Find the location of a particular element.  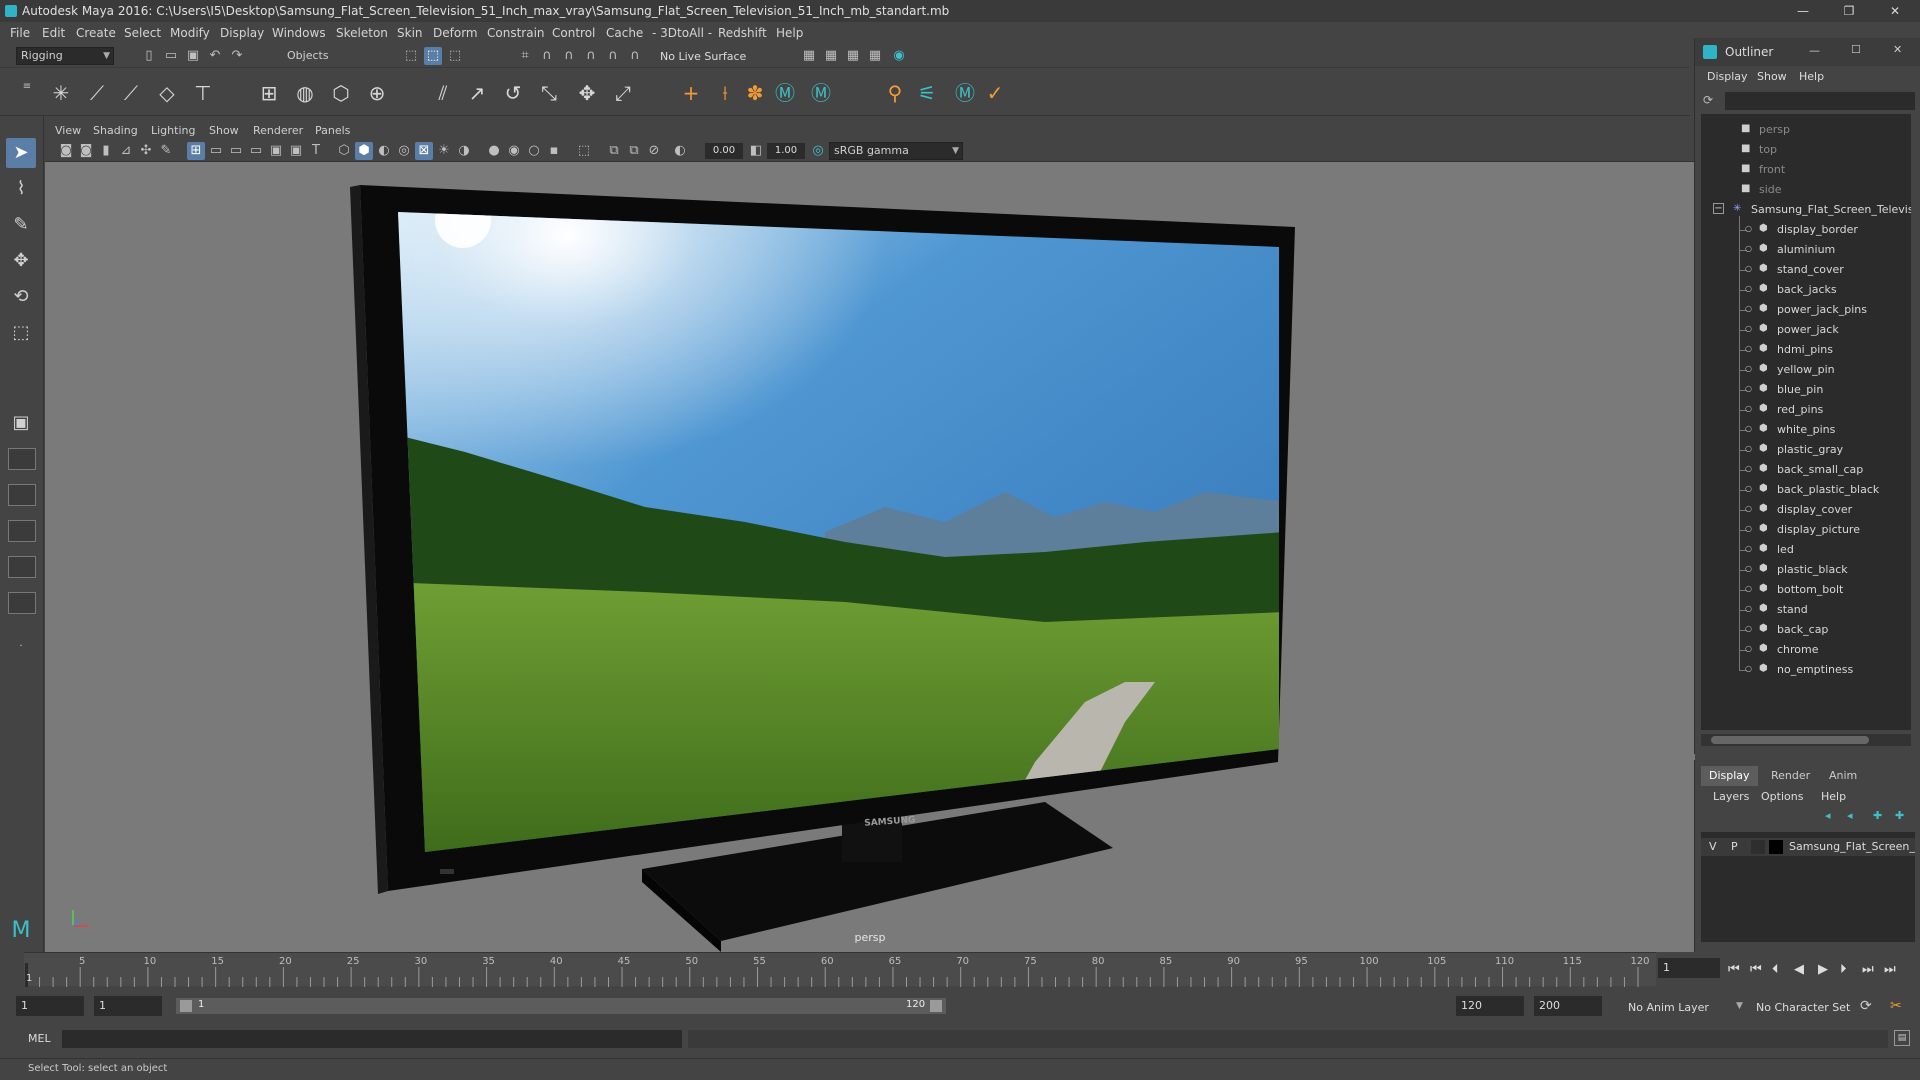

lights-icon: ☀ is located at coordinates (444, 151).